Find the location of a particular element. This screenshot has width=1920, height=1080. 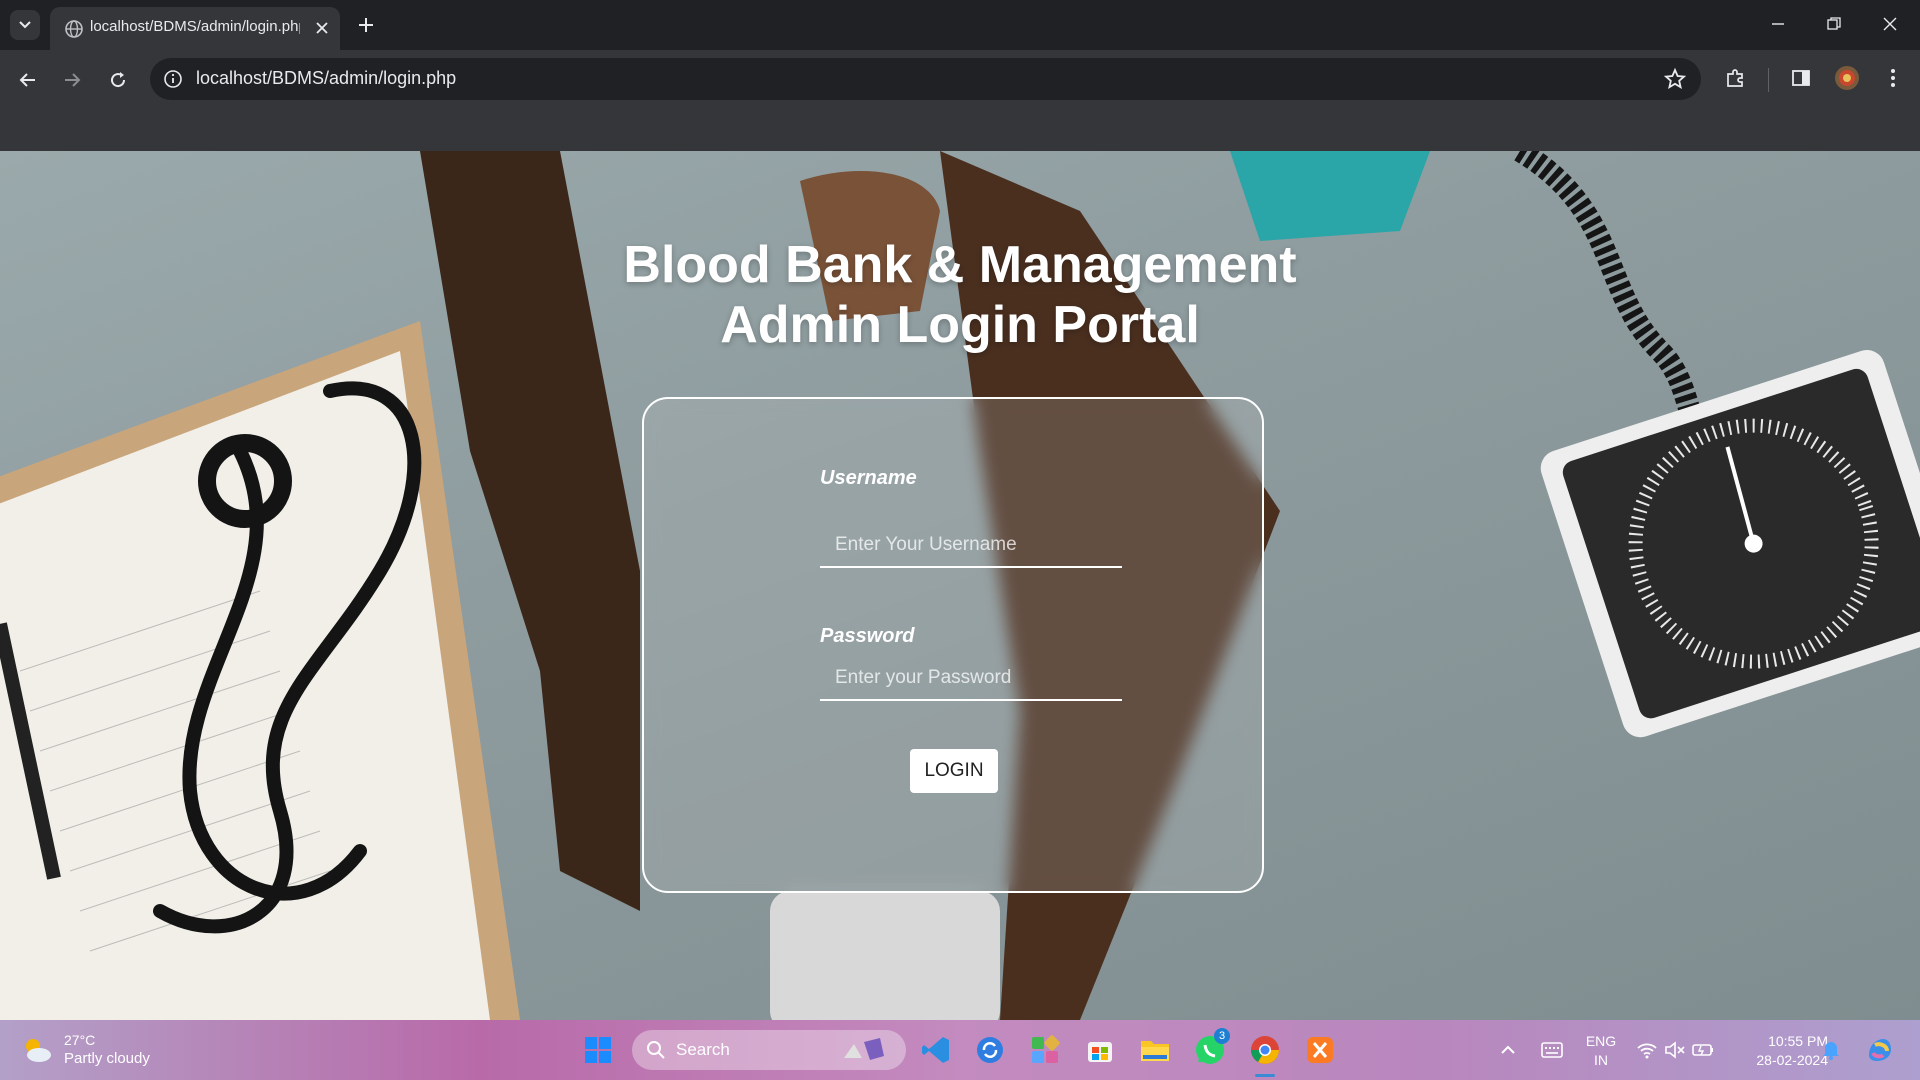

arrow-right-icon is located at coordinates (73, 80).